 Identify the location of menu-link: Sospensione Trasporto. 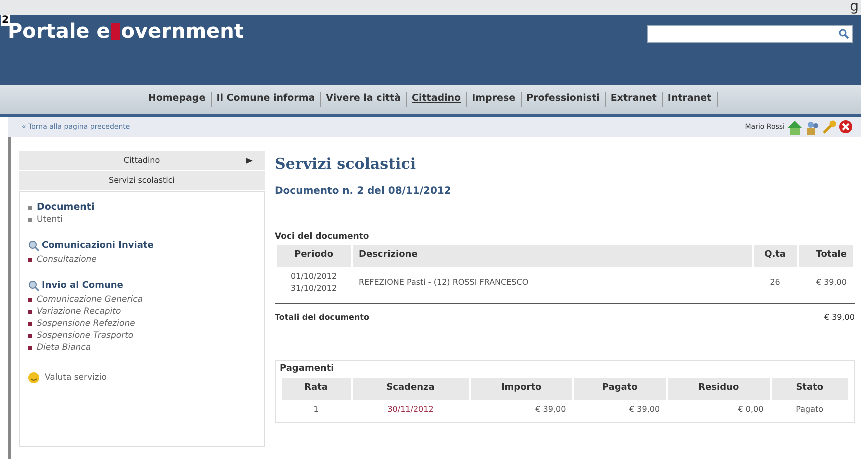
(85, 336).